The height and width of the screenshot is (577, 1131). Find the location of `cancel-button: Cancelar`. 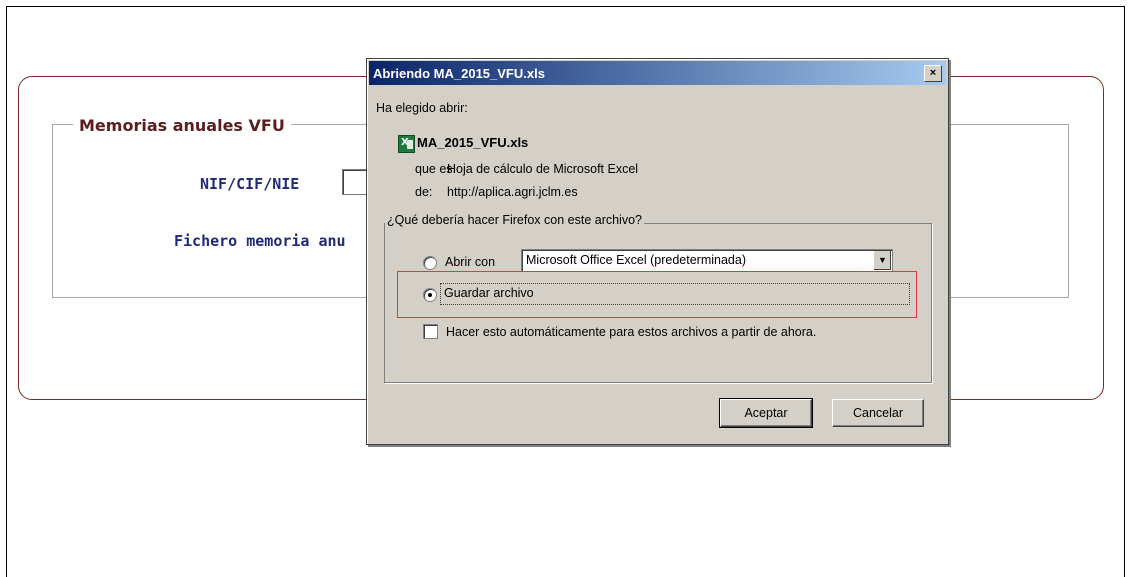

cancel-button: Cancelar is located at coordinates (878, 413).